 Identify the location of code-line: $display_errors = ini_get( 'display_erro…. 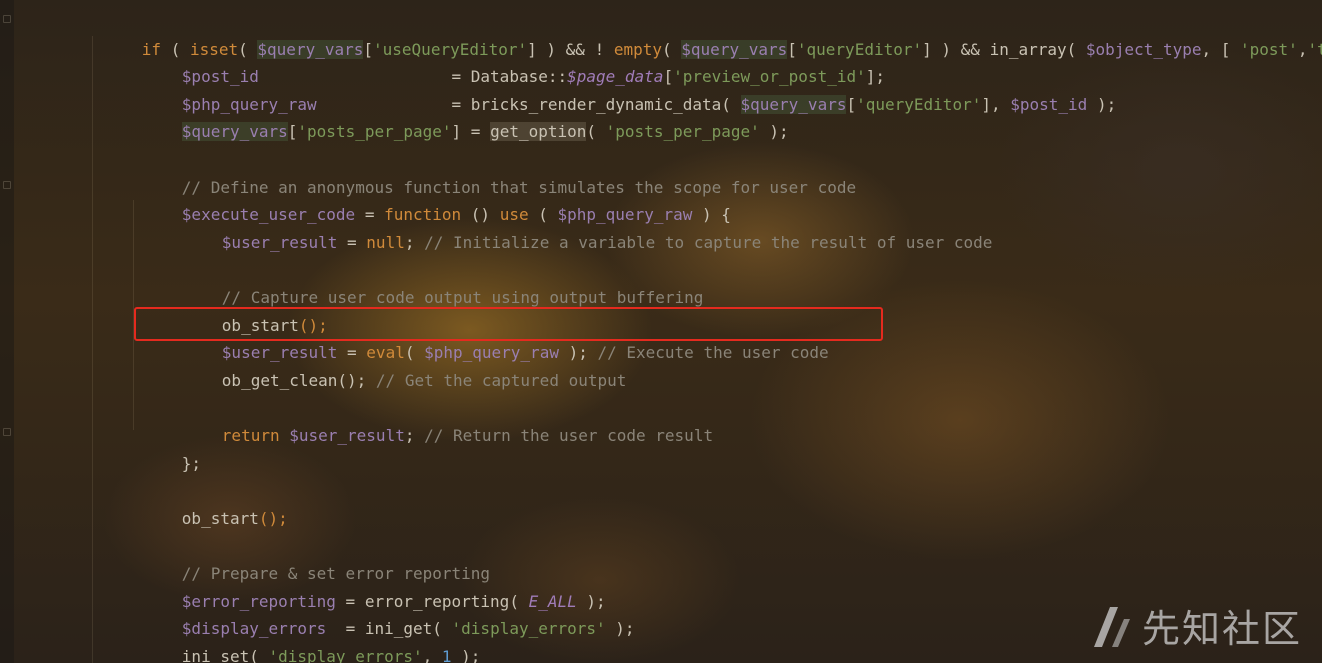
(408, 629).